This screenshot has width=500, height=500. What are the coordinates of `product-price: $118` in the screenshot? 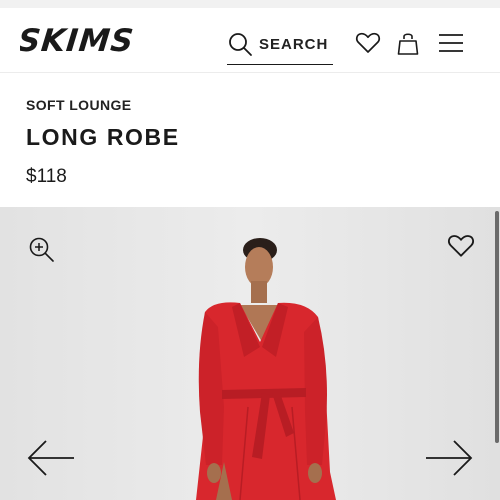 It's located at (46, 176).